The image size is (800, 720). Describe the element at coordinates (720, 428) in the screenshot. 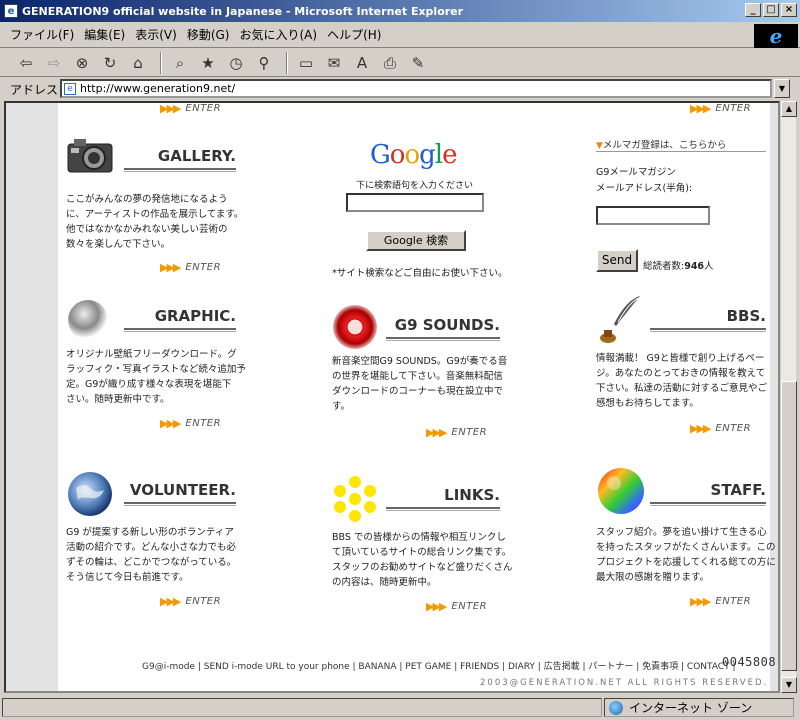

I see `bbs-enter-link: ▶▶▶ ENTER` at that location.